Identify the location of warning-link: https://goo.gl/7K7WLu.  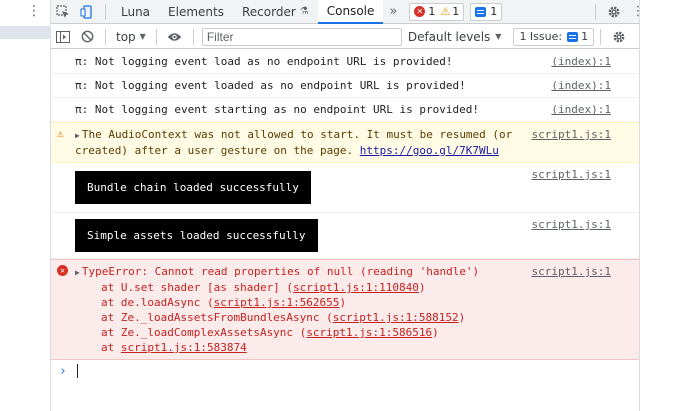
(429, 150).